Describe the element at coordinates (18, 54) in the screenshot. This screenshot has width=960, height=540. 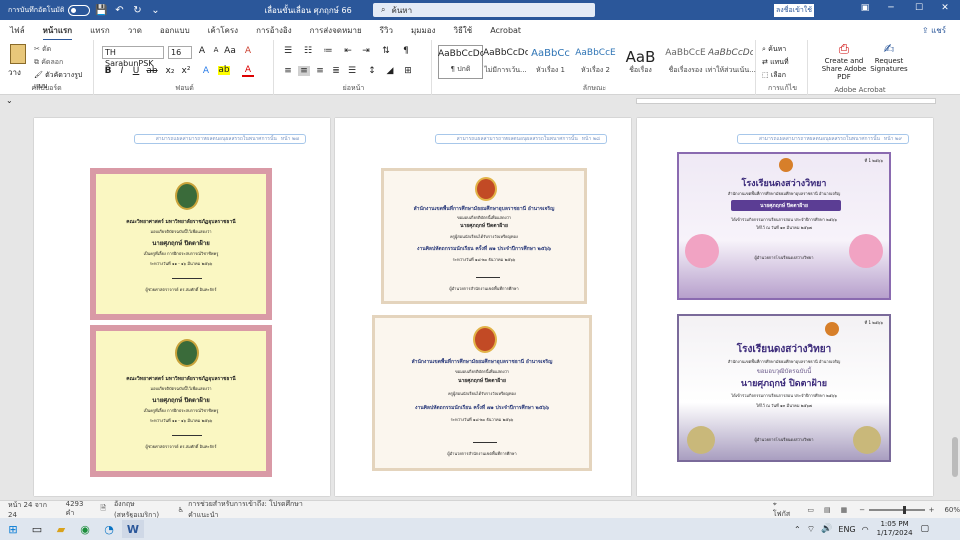
I see `paste-icon` at that location.